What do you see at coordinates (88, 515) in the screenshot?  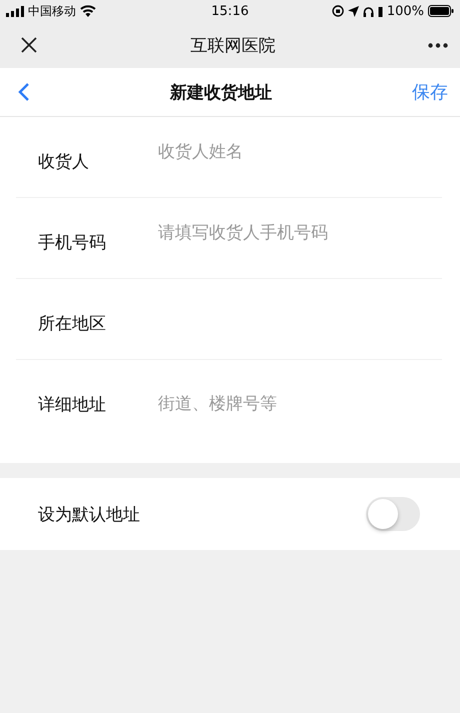 I see `toggle-label: 设为默认地址` at bounding box center [88, 515].